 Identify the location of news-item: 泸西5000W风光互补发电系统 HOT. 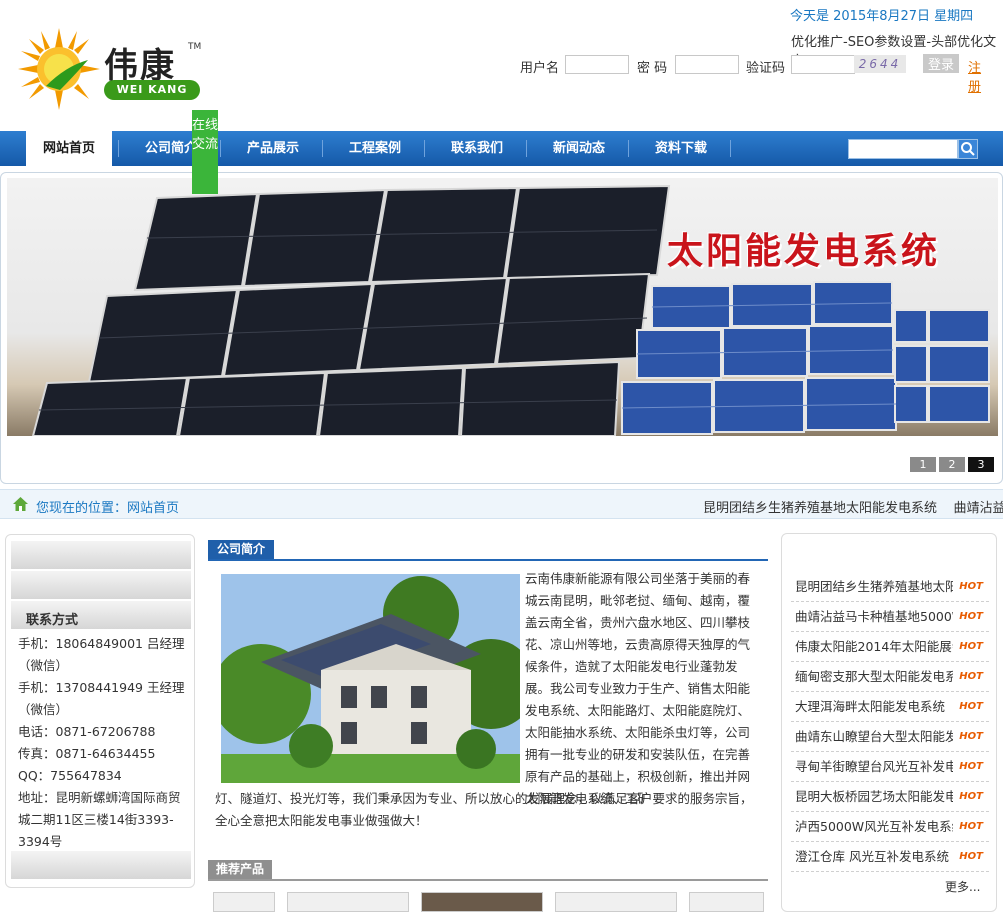
(890, 827).